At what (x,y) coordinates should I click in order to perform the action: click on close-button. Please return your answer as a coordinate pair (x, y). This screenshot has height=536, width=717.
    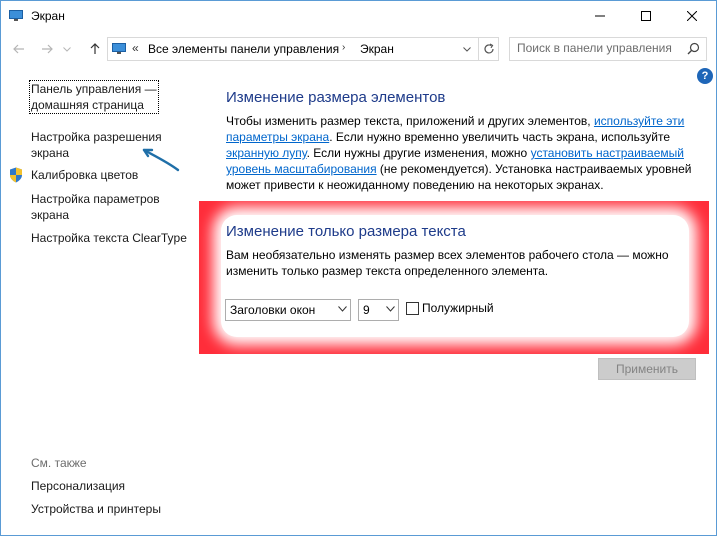
    Looking at the image, I should click on (692, 16).